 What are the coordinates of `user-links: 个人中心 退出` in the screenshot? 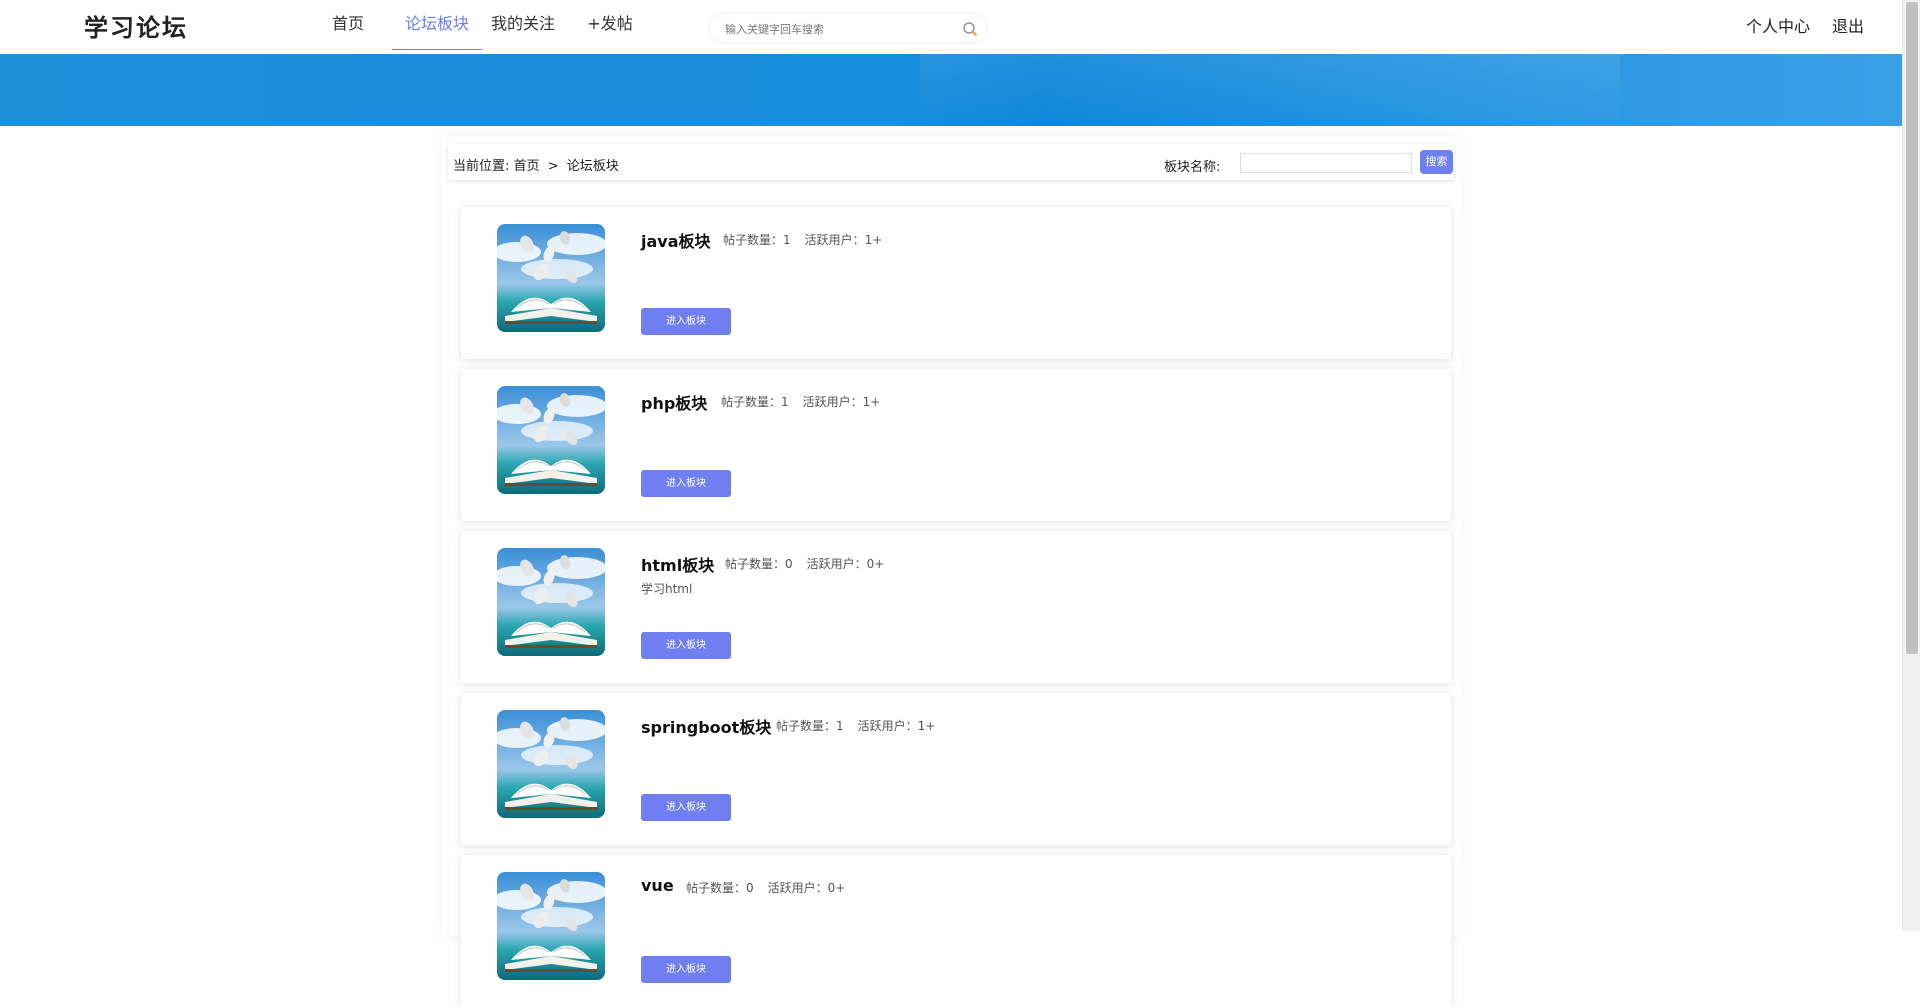 It's located at (1794, 25).